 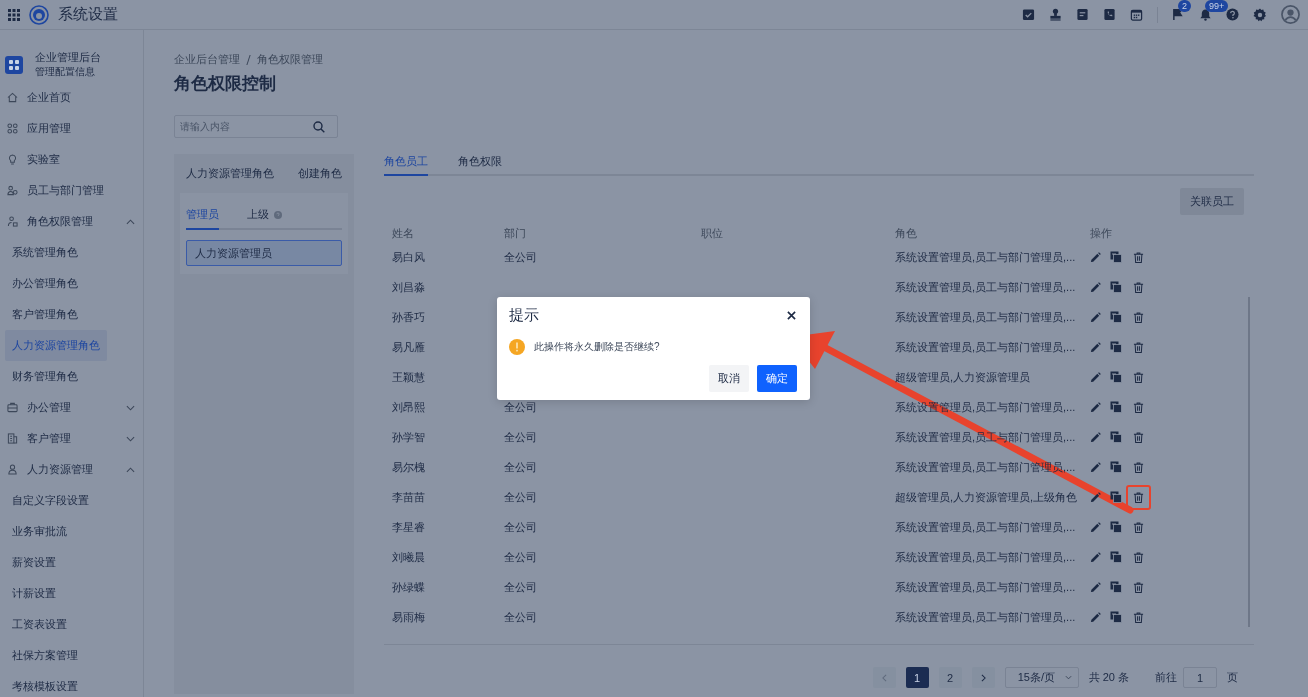 I want to click on breadcrumb-link: 角色权限管理, so click(x=290, y=59).